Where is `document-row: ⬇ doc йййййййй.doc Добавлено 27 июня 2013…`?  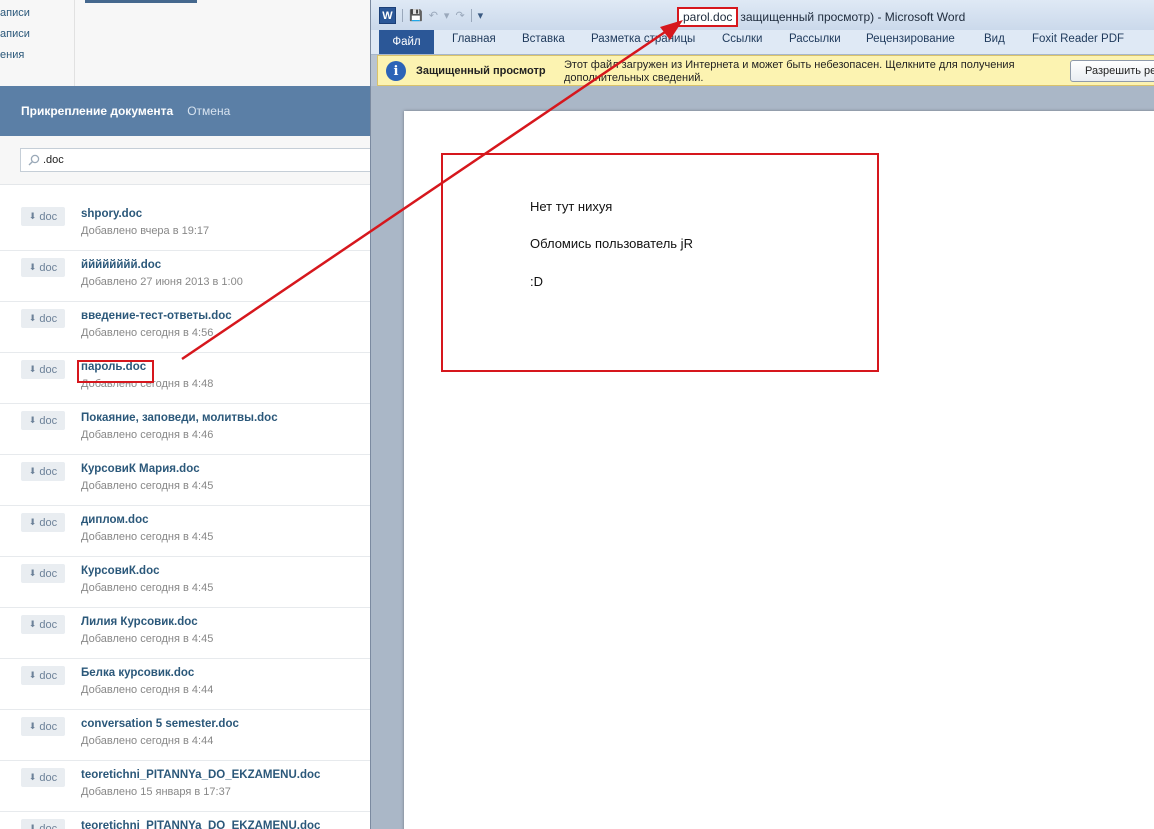
document-row: ⬇ doc йййййййй.doc Добавлено 27 июня 2013… is located at coordinates (186, 276).